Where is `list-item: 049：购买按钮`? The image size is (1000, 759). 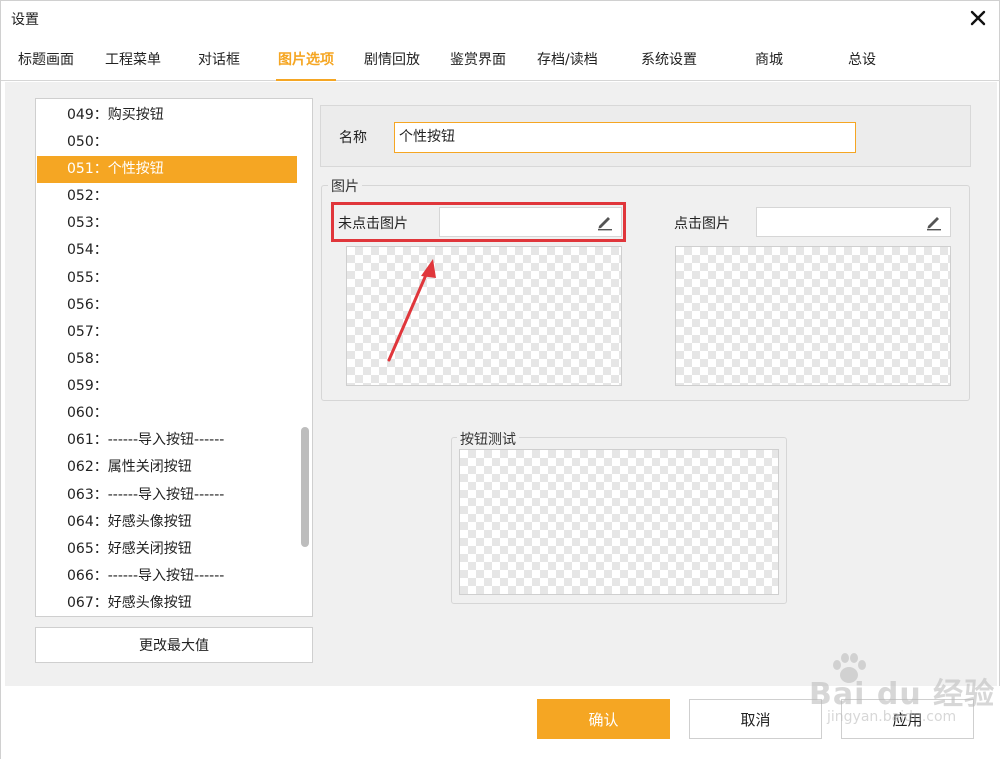 list-item: 049：购买按钮 is located at coordinates (167, 115).